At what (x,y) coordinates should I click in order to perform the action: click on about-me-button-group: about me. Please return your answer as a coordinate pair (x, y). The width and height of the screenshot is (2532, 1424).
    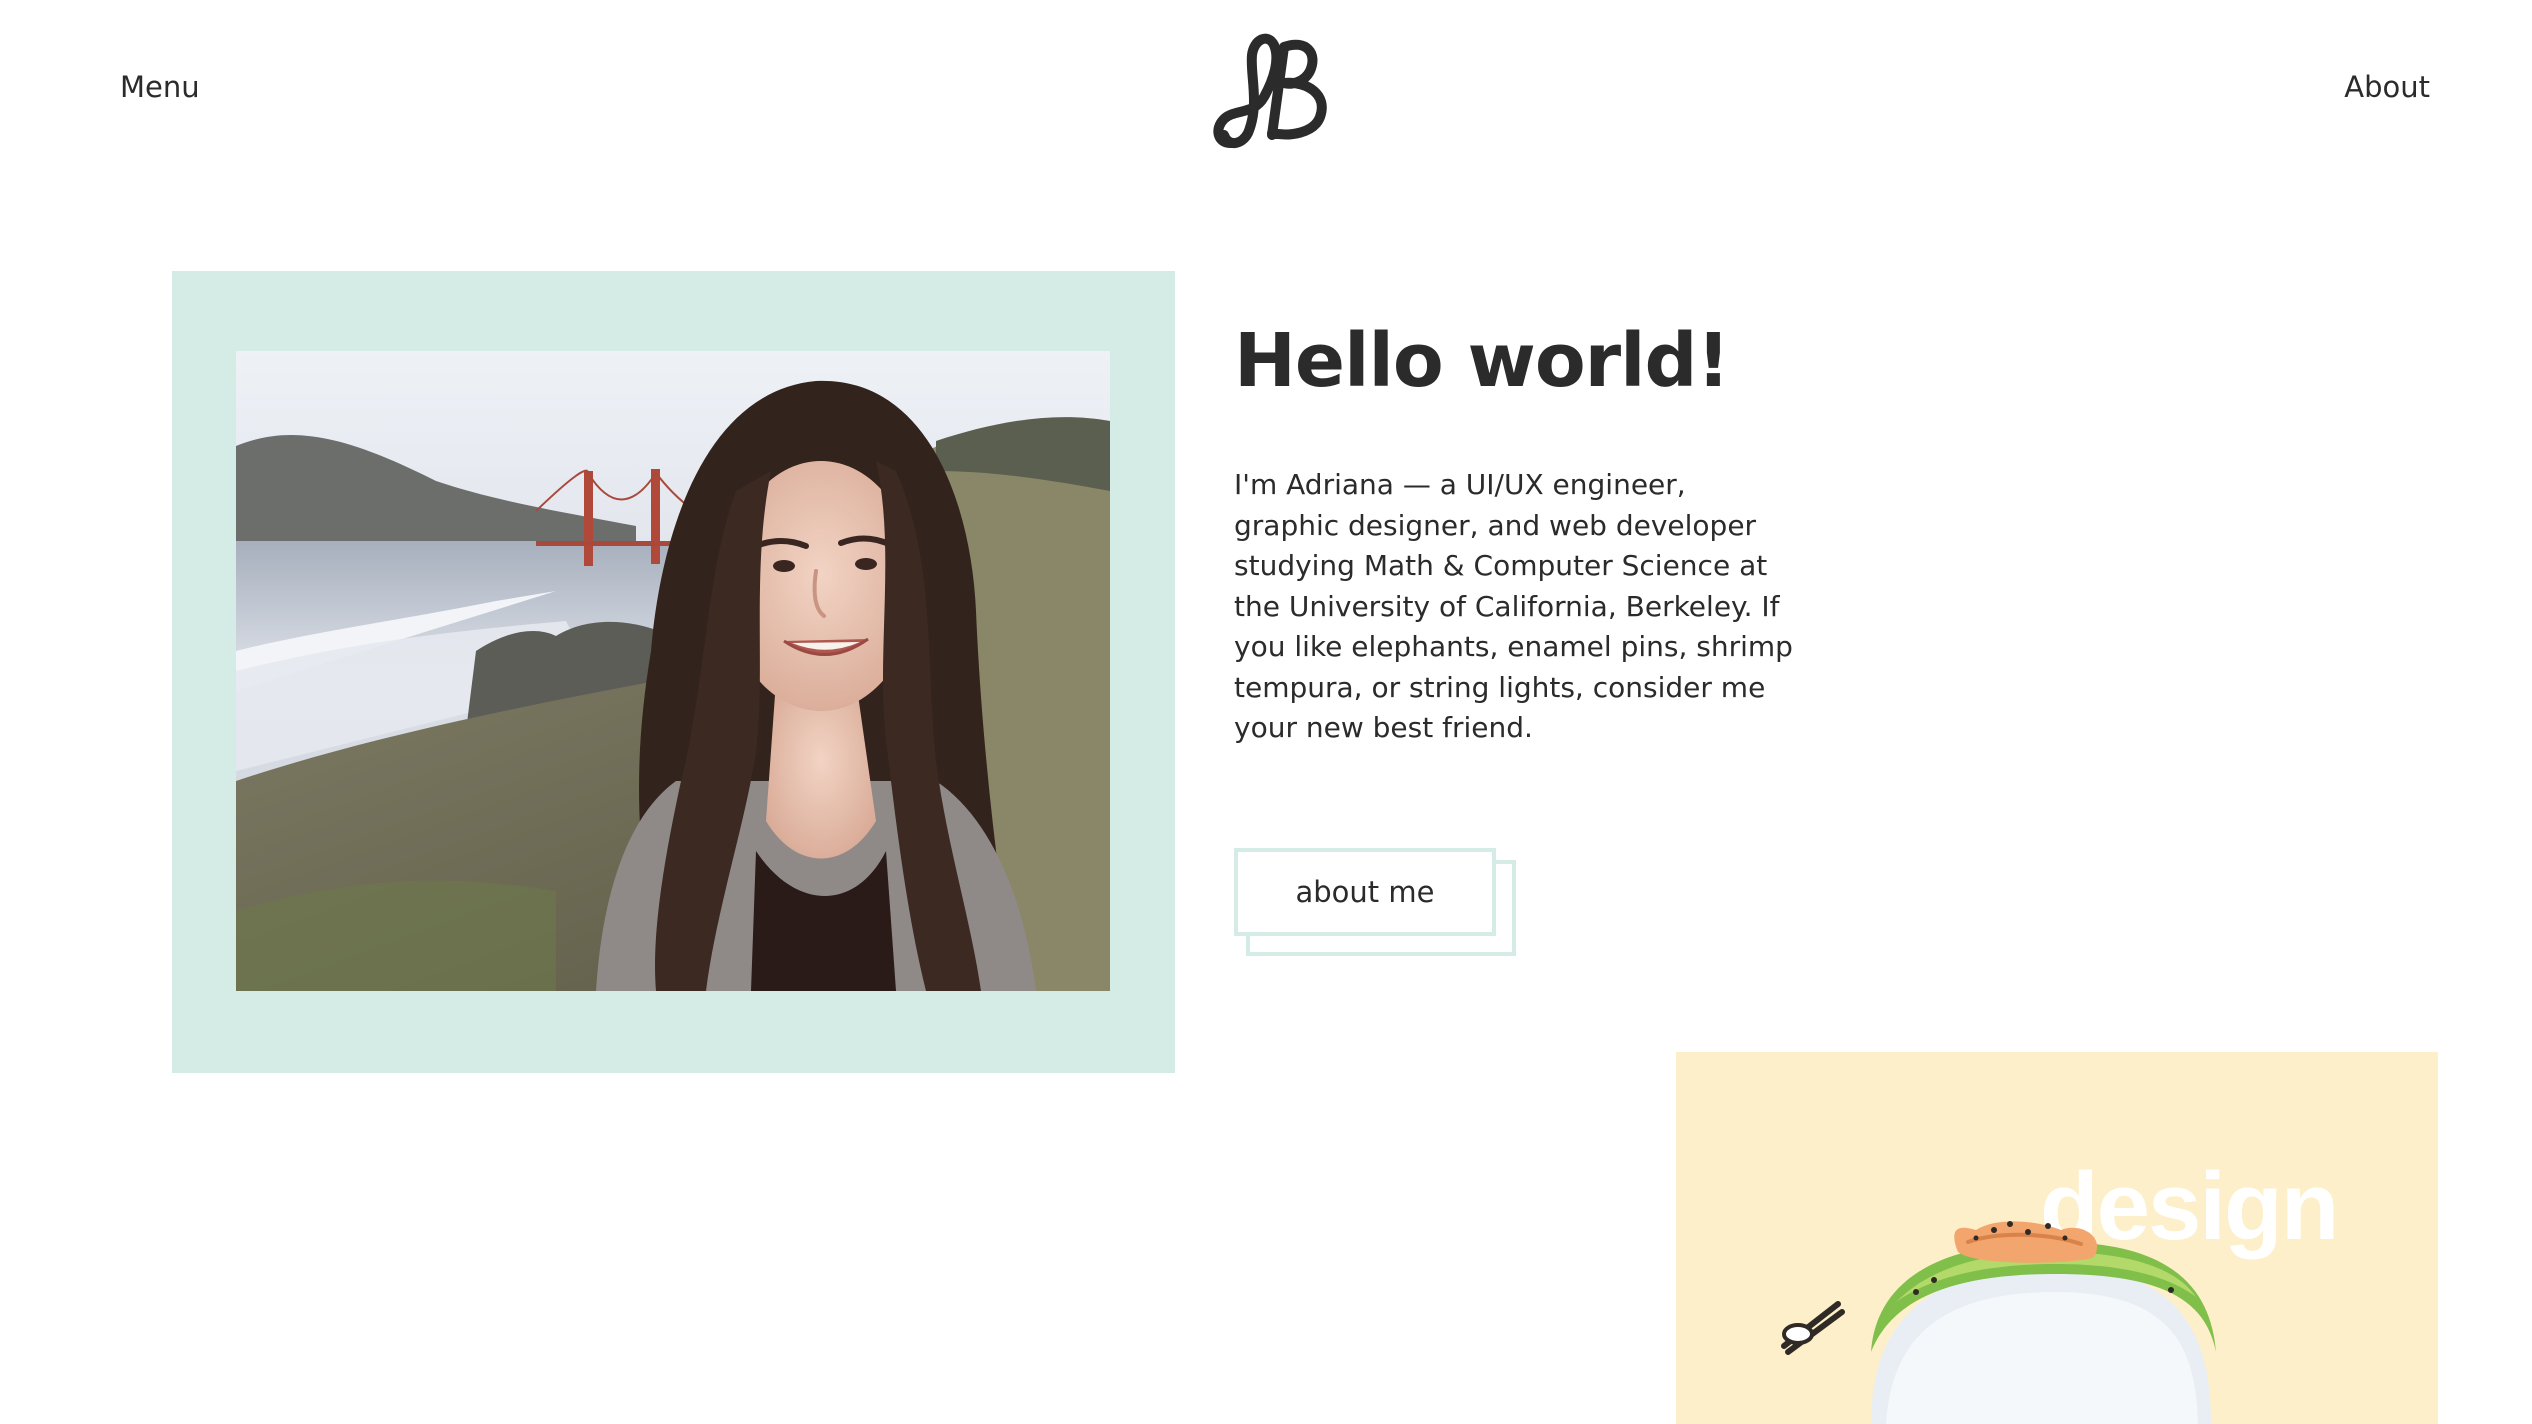
    Looking at the image, I should click on (1376, 904).